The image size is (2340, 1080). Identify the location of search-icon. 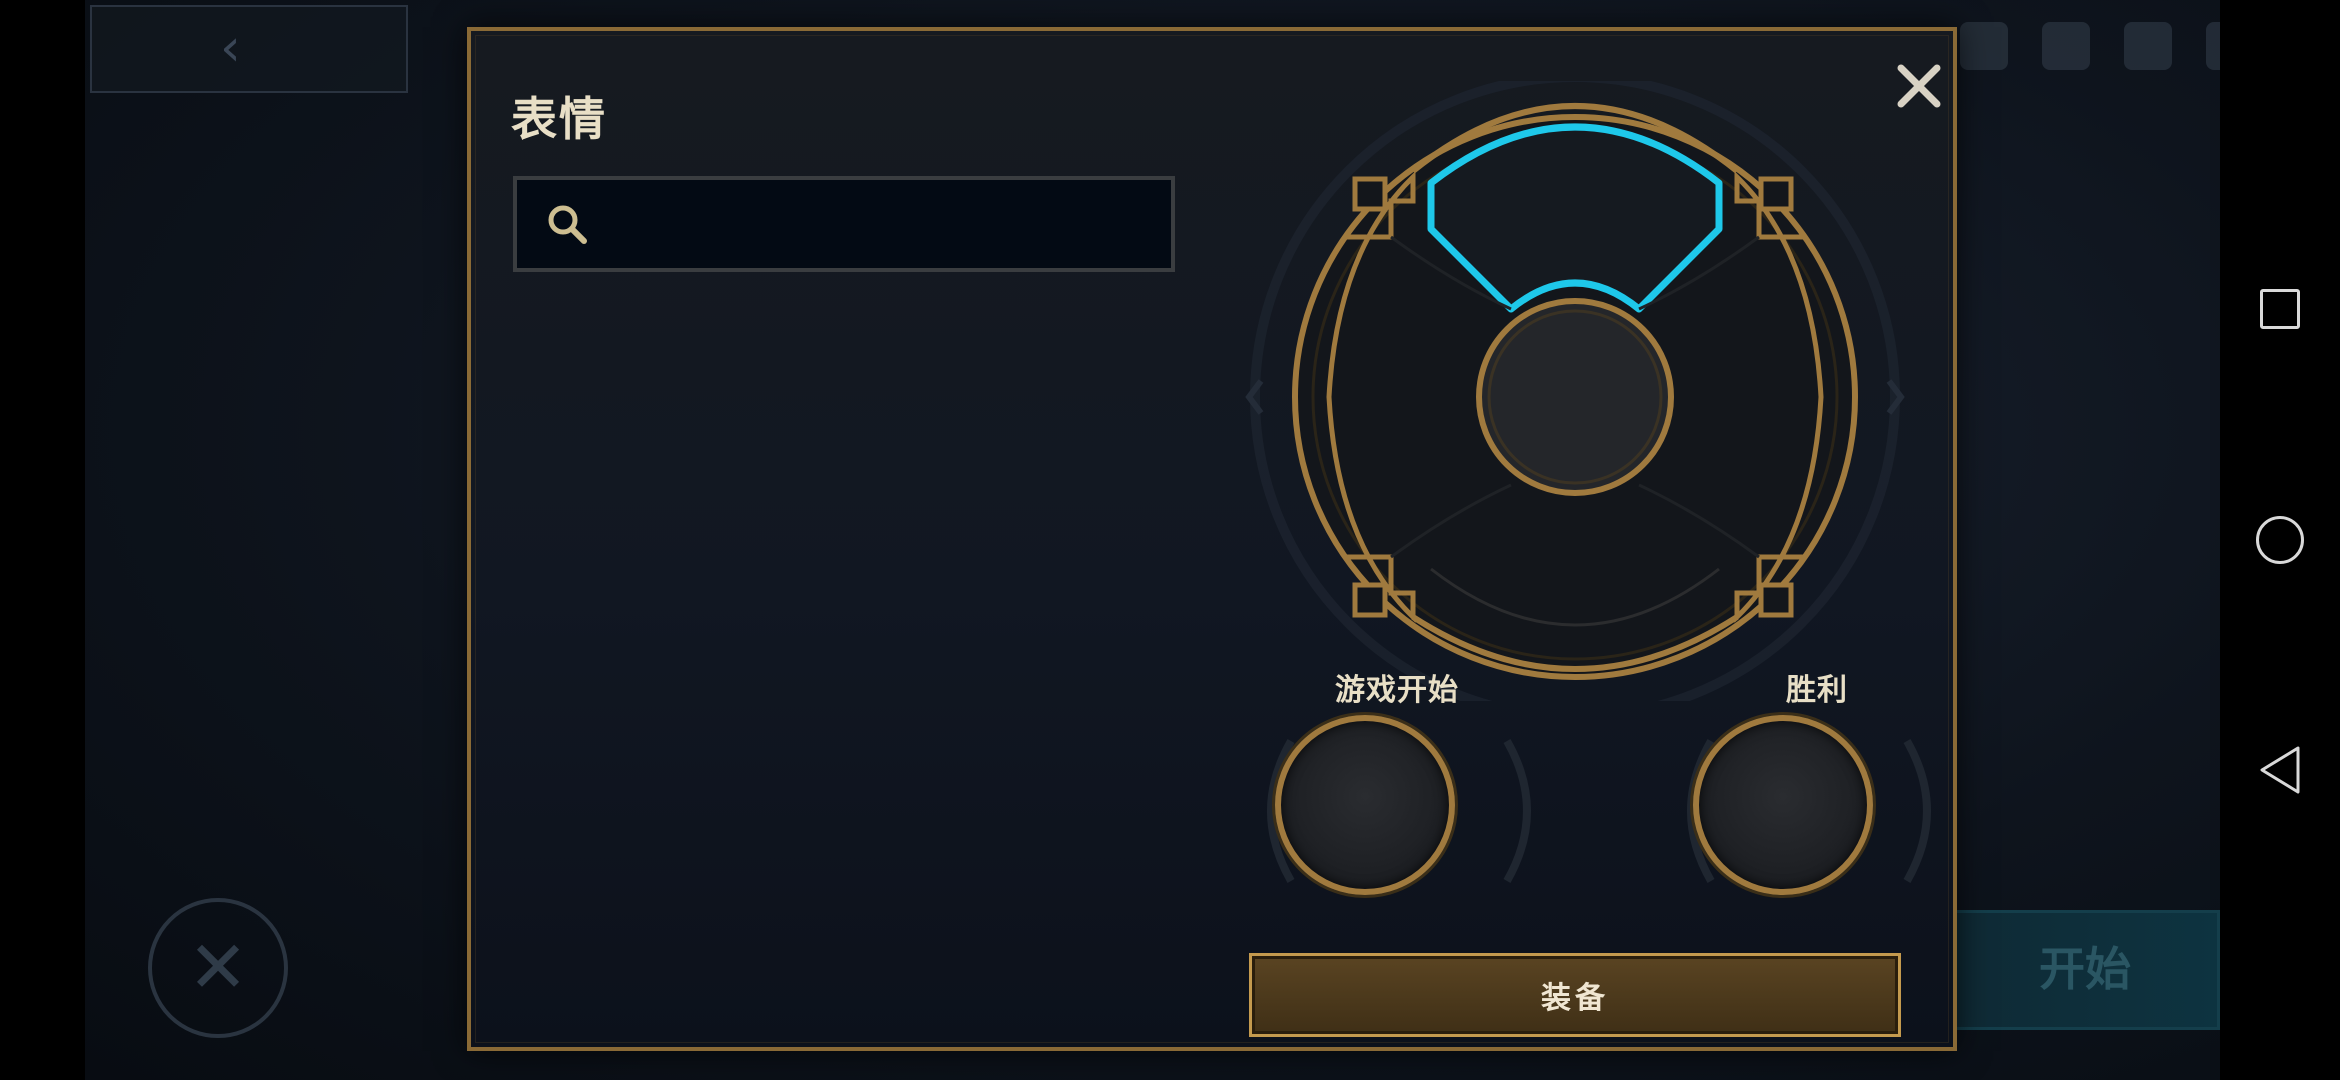
(567, 224).